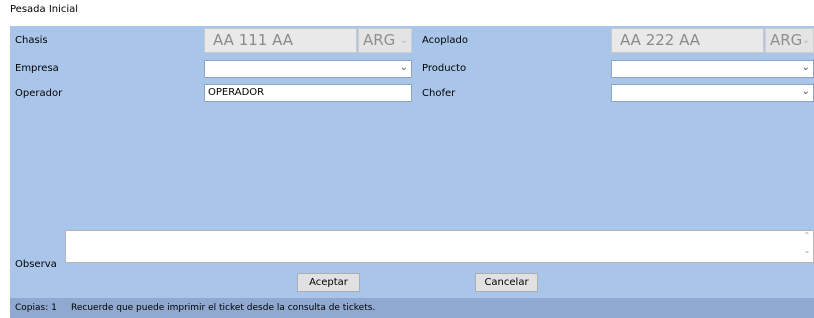  What do you see at coordinates (807, 235) in the screenshot?
I see `scroll-up-icon: ⌃` at bounding box center [807, 235].